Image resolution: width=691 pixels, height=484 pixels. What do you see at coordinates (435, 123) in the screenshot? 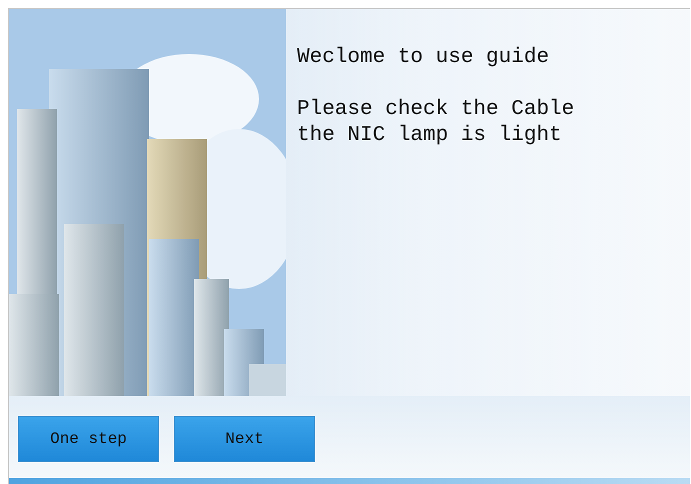
I see `instruction-text: Please check the Cable the NIC lamp is light` at bounding box center [435, 123].